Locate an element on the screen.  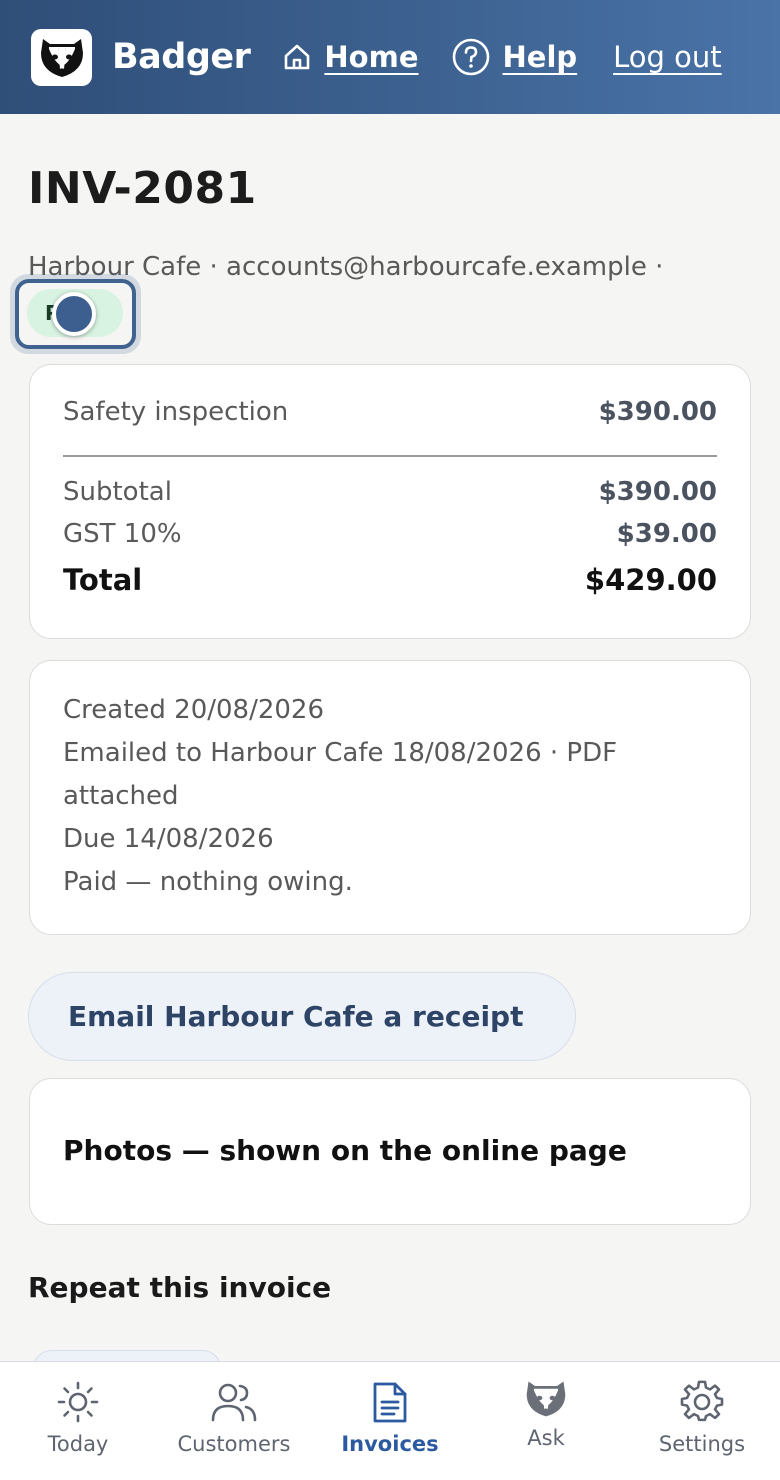
tax-value: $39.00 is located at coordinates (666, 534).